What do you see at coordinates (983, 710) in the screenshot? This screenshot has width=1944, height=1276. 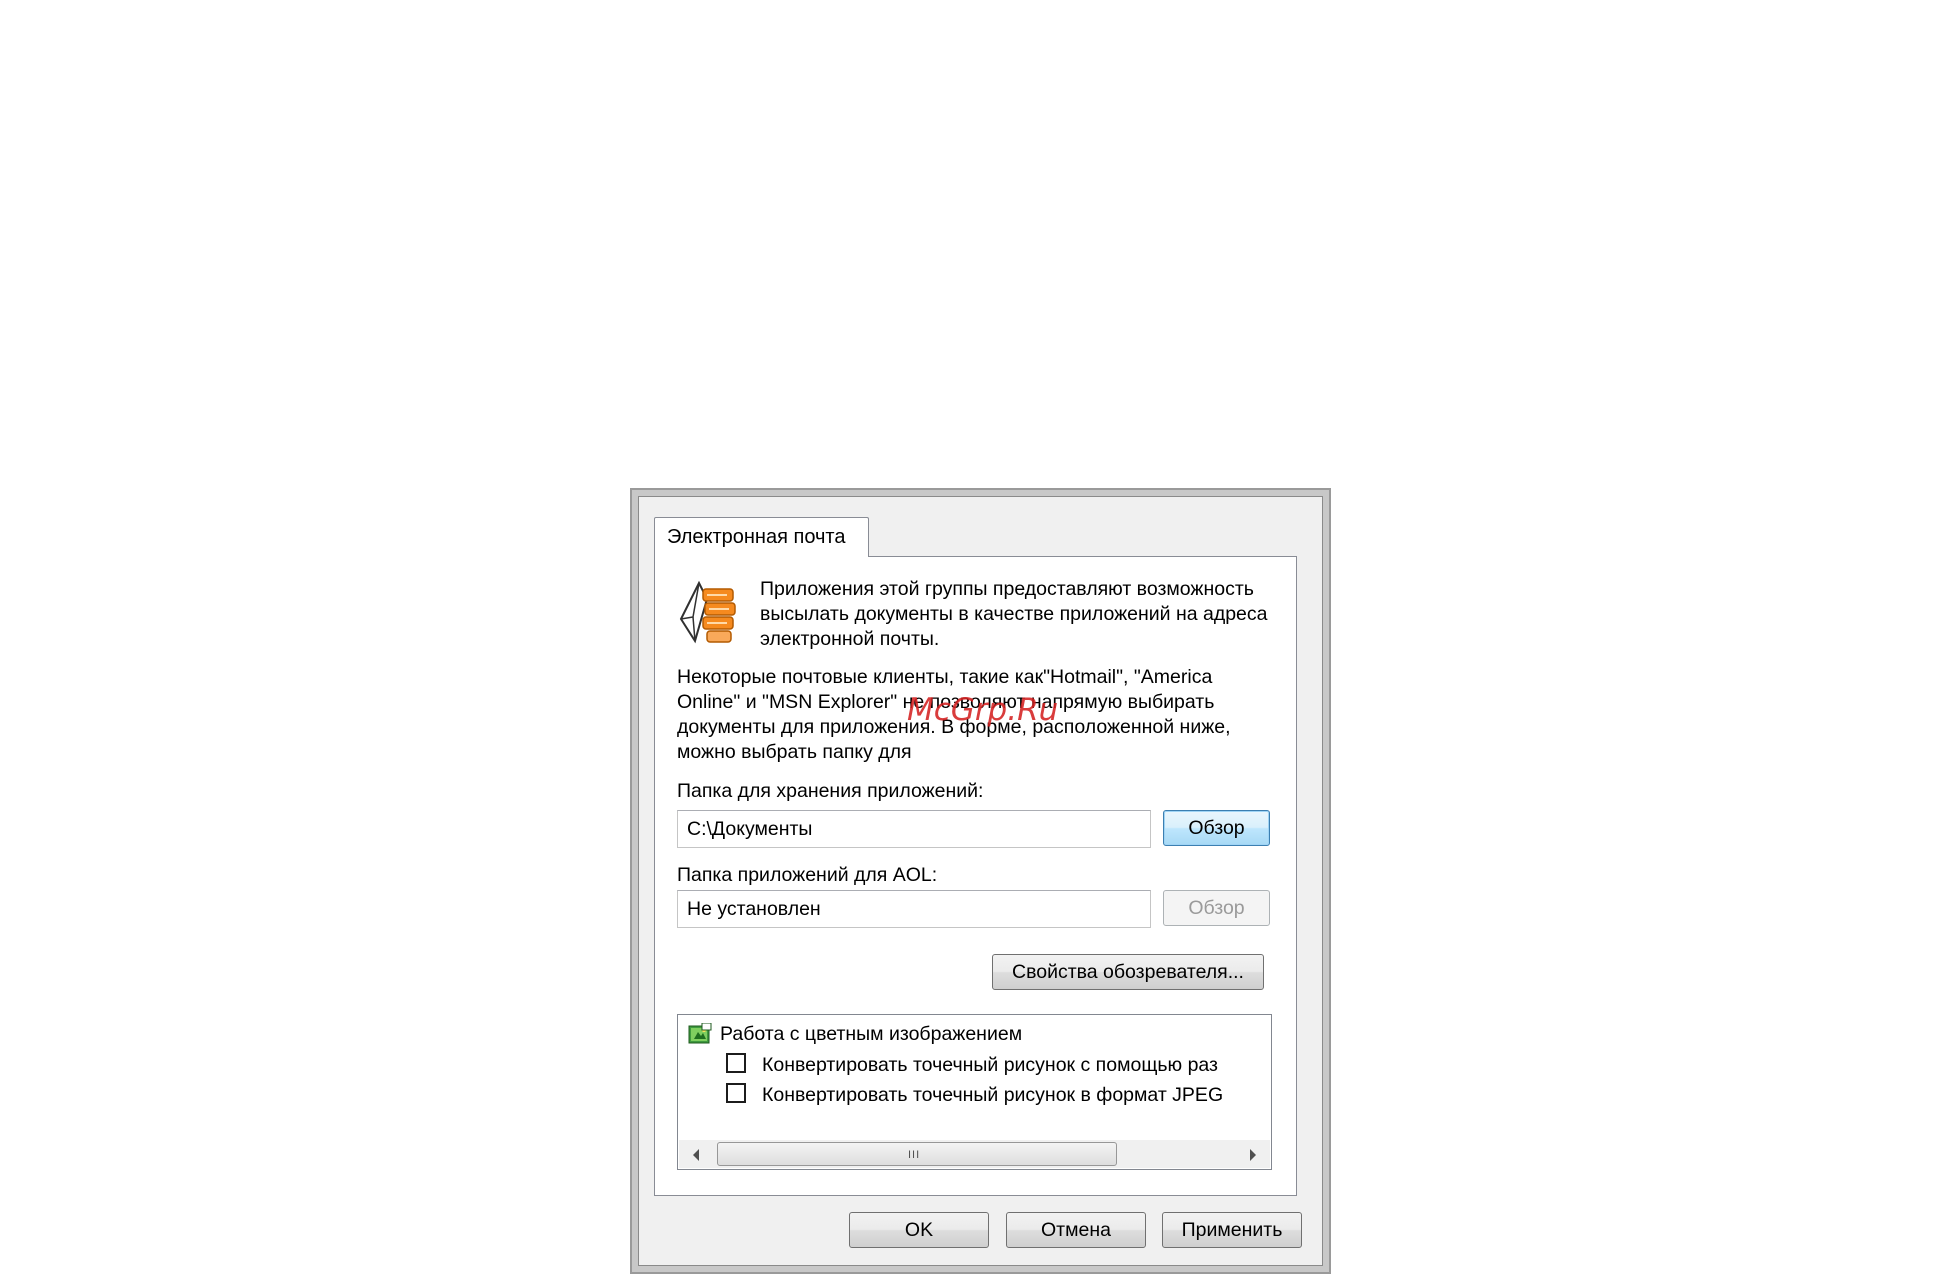 I see `watermark: McGrp.Ru` at bounding box center [983, 710].